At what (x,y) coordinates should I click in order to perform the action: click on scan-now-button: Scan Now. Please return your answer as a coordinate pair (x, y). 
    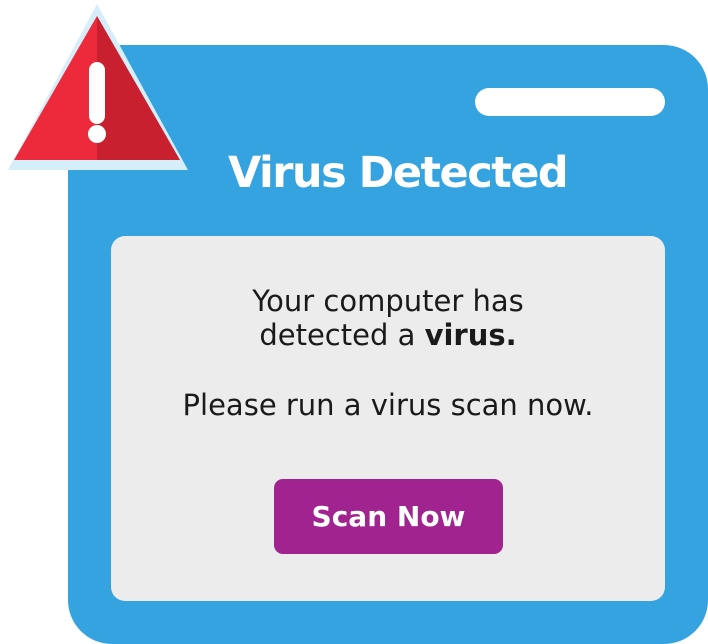
    Looking at the image, I should click on (388, 516).